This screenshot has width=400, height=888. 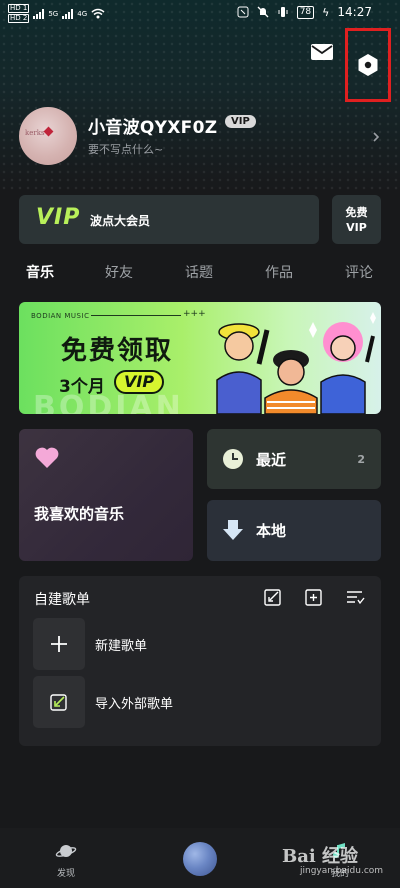 I want to click on now-playing-disc, so click(x=200, y=859).